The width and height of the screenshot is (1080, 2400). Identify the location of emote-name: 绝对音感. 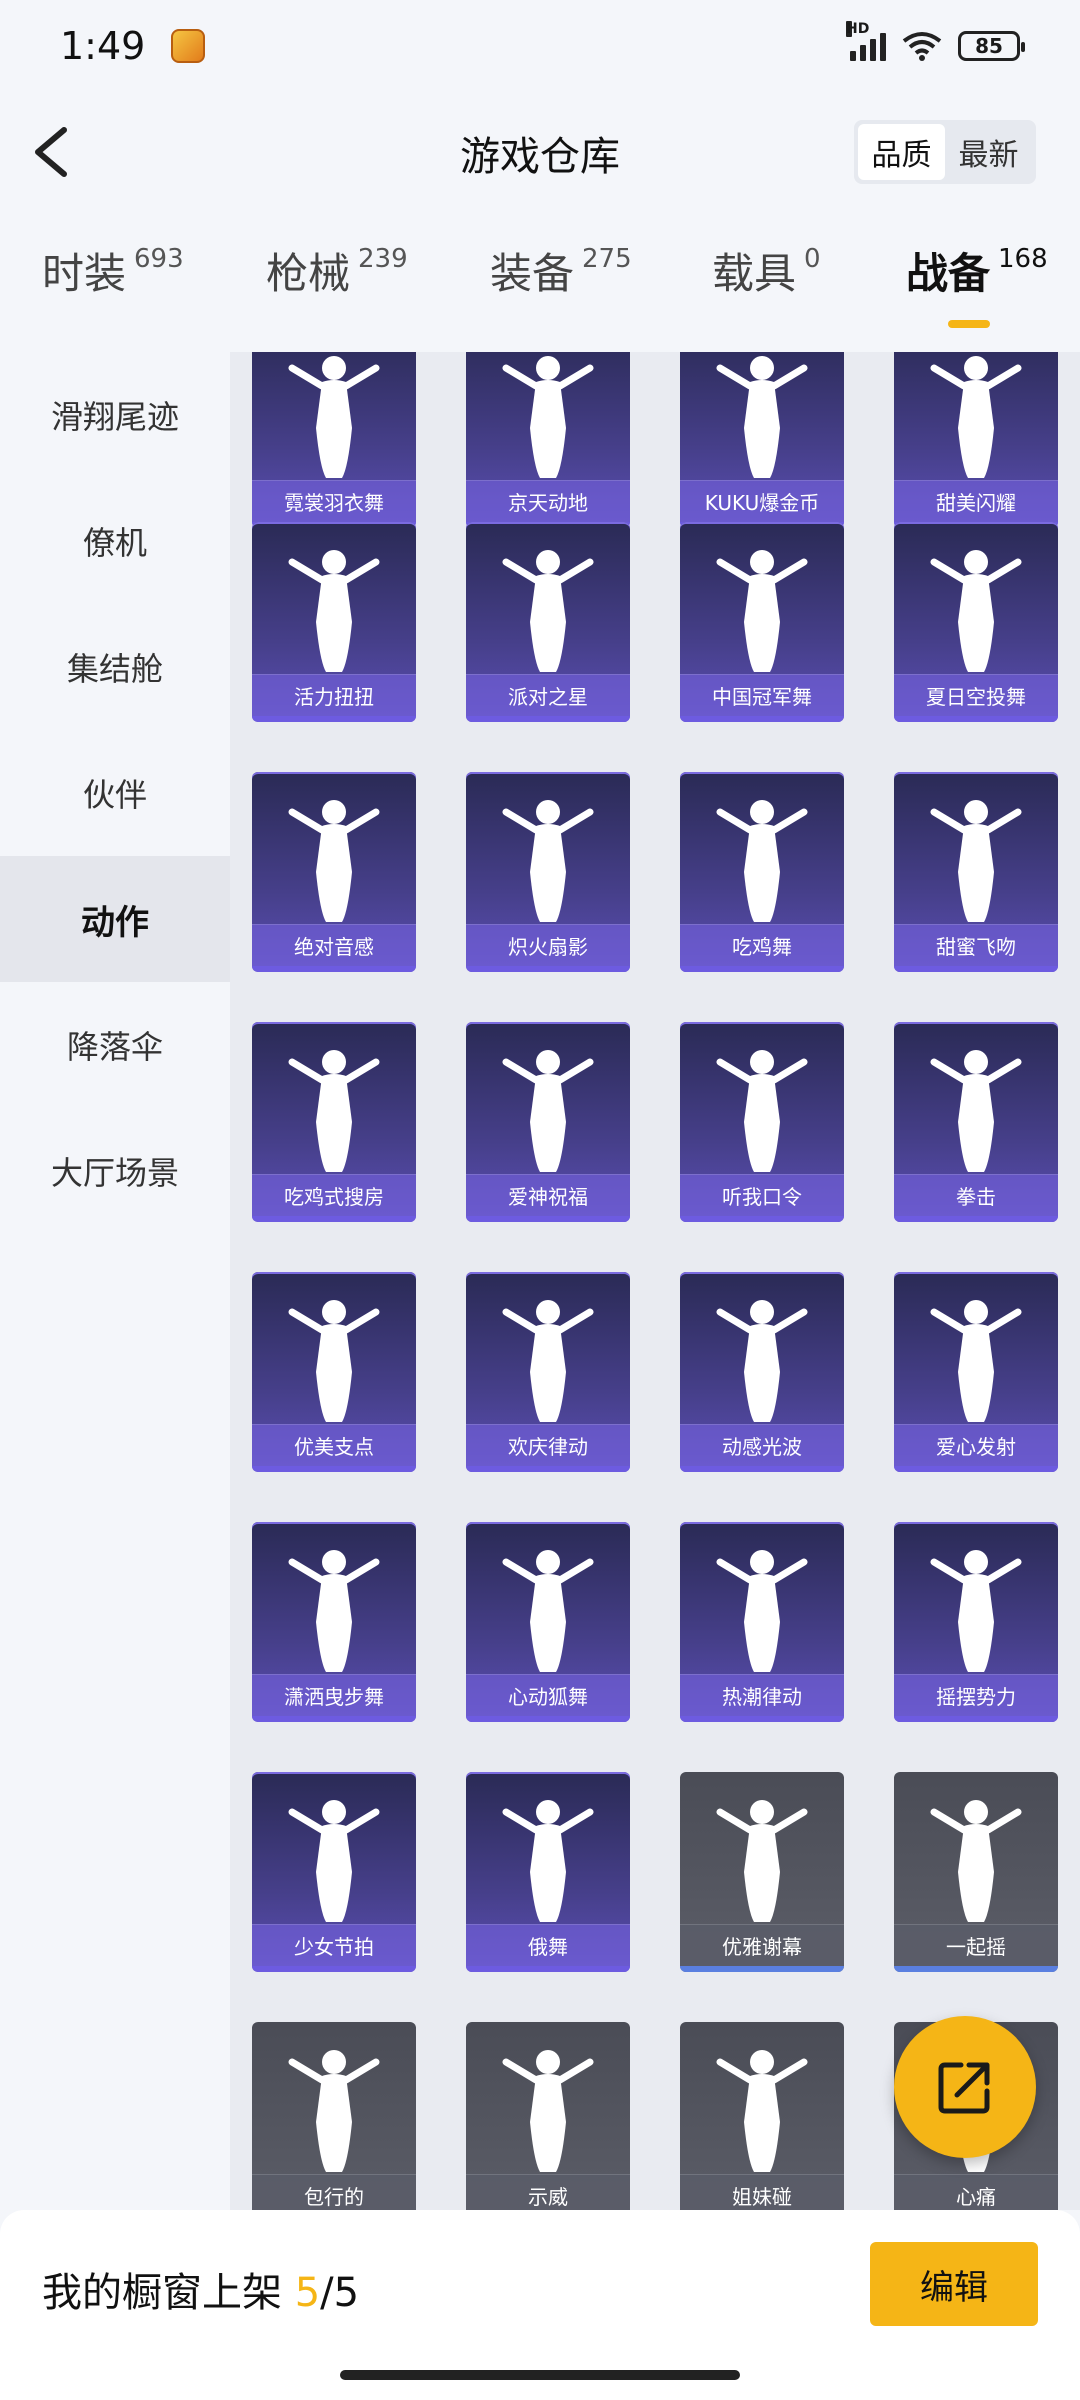
(334, 947).